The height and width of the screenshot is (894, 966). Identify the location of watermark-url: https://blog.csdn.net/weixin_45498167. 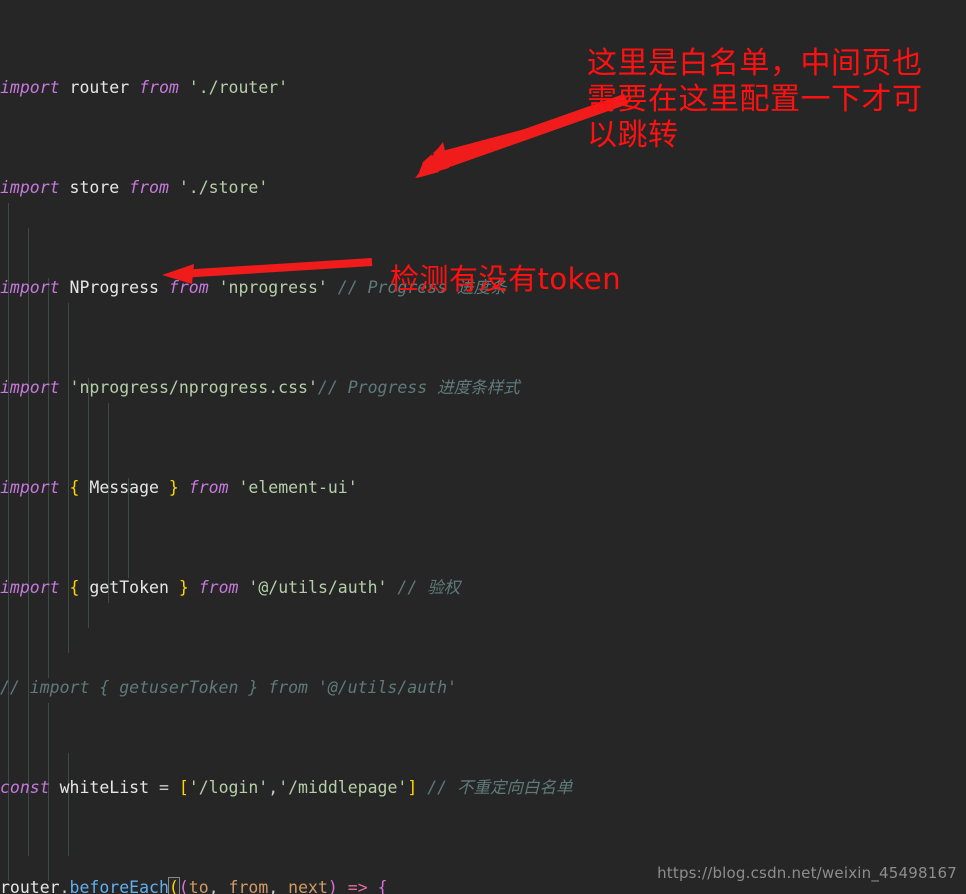
(807, 873).